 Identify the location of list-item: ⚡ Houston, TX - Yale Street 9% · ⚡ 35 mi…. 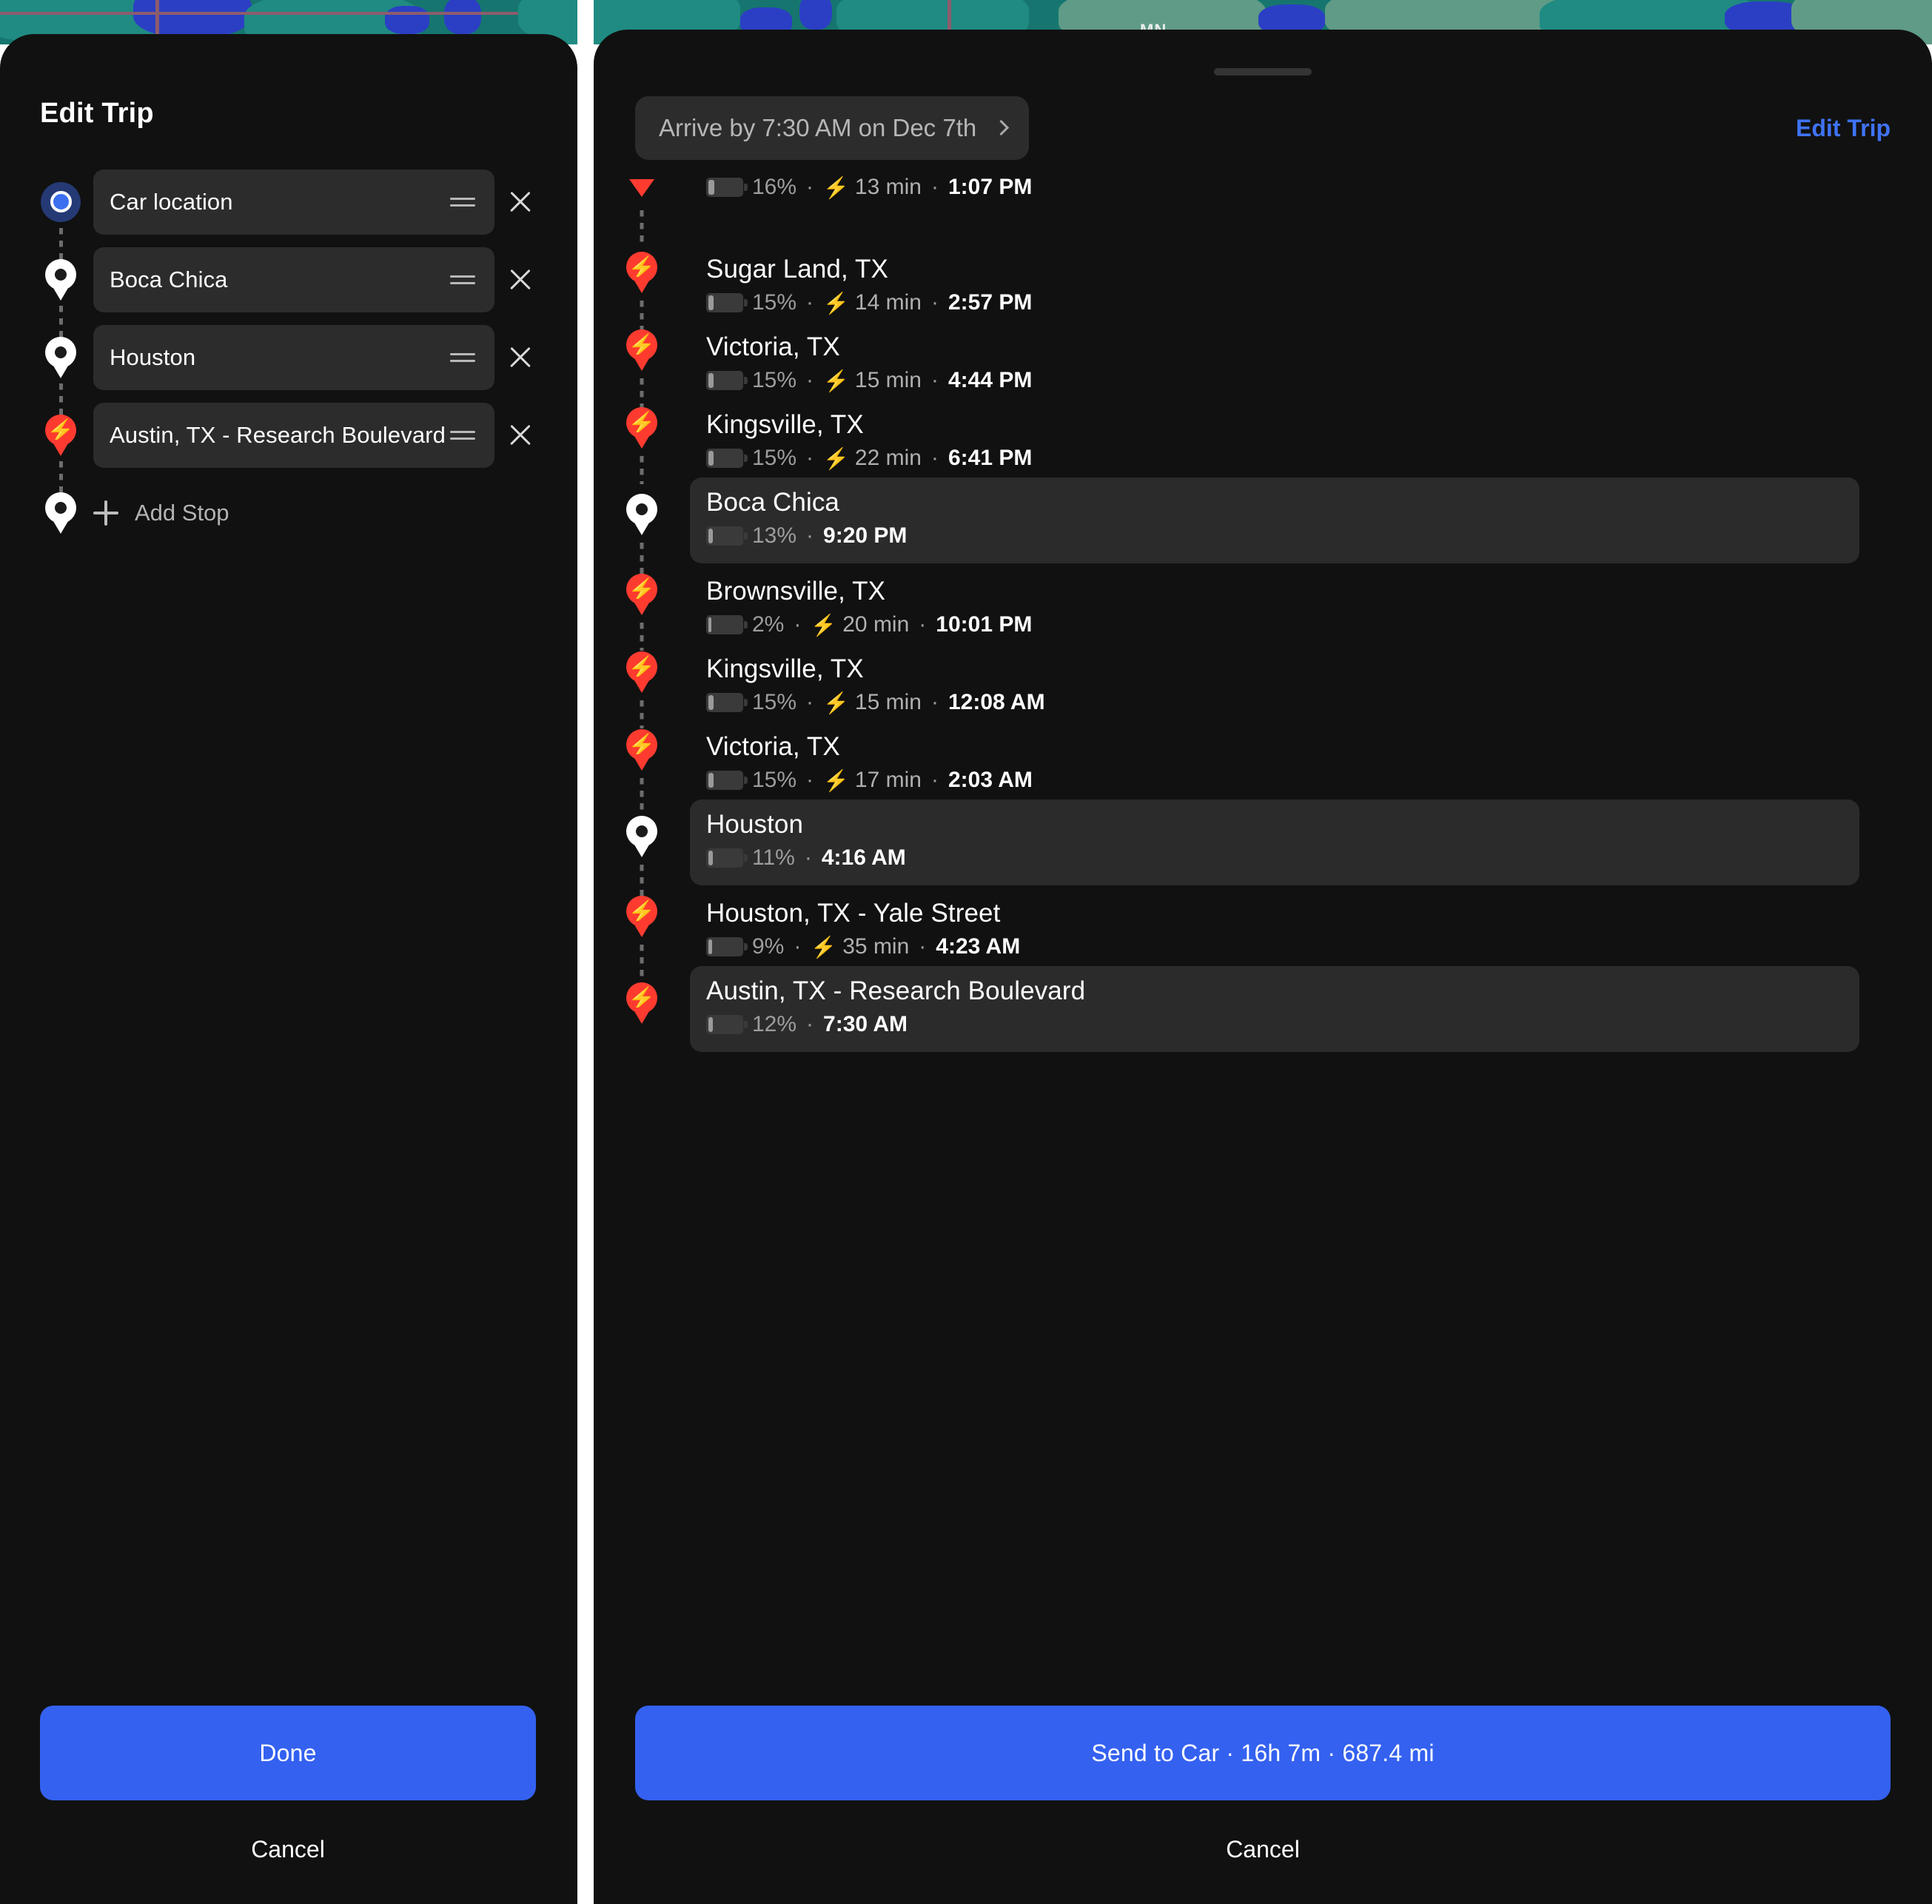
(1263, 932).